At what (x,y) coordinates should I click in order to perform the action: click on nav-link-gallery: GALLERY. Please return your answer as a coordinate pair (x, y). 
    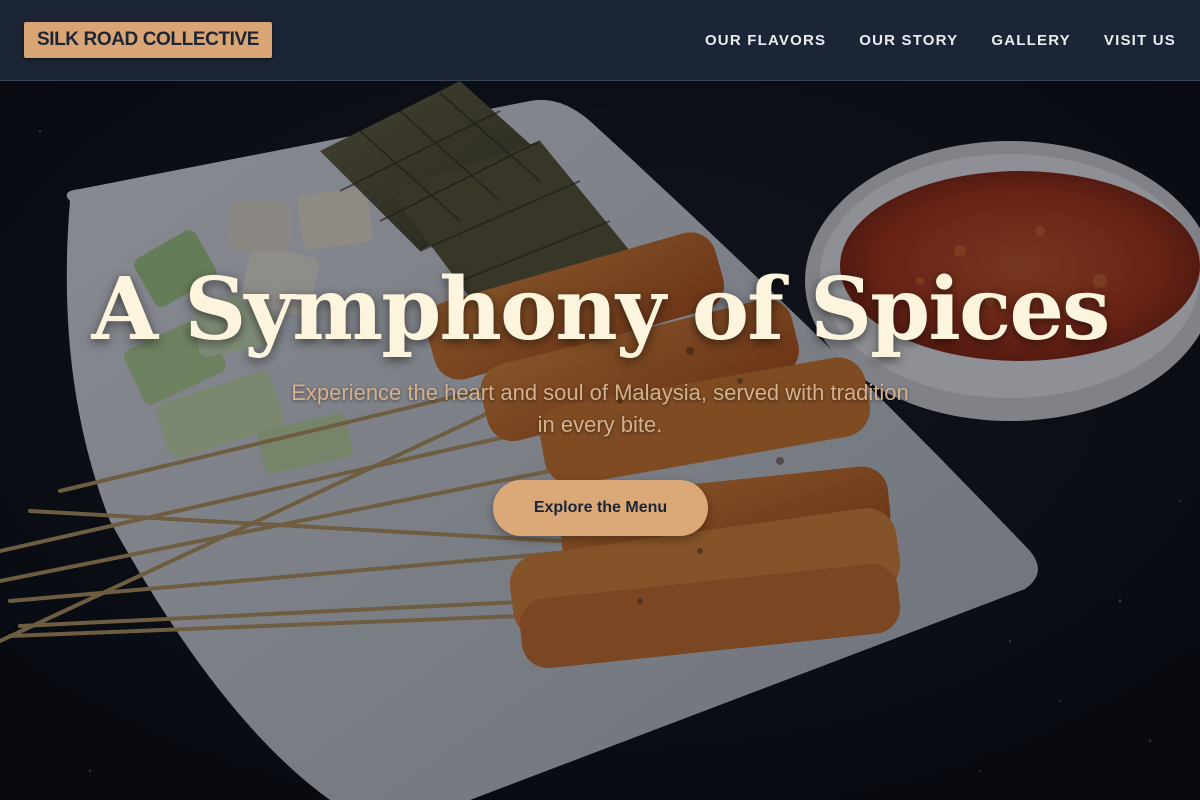
    Looking at the image, I should click on (1031, 40).